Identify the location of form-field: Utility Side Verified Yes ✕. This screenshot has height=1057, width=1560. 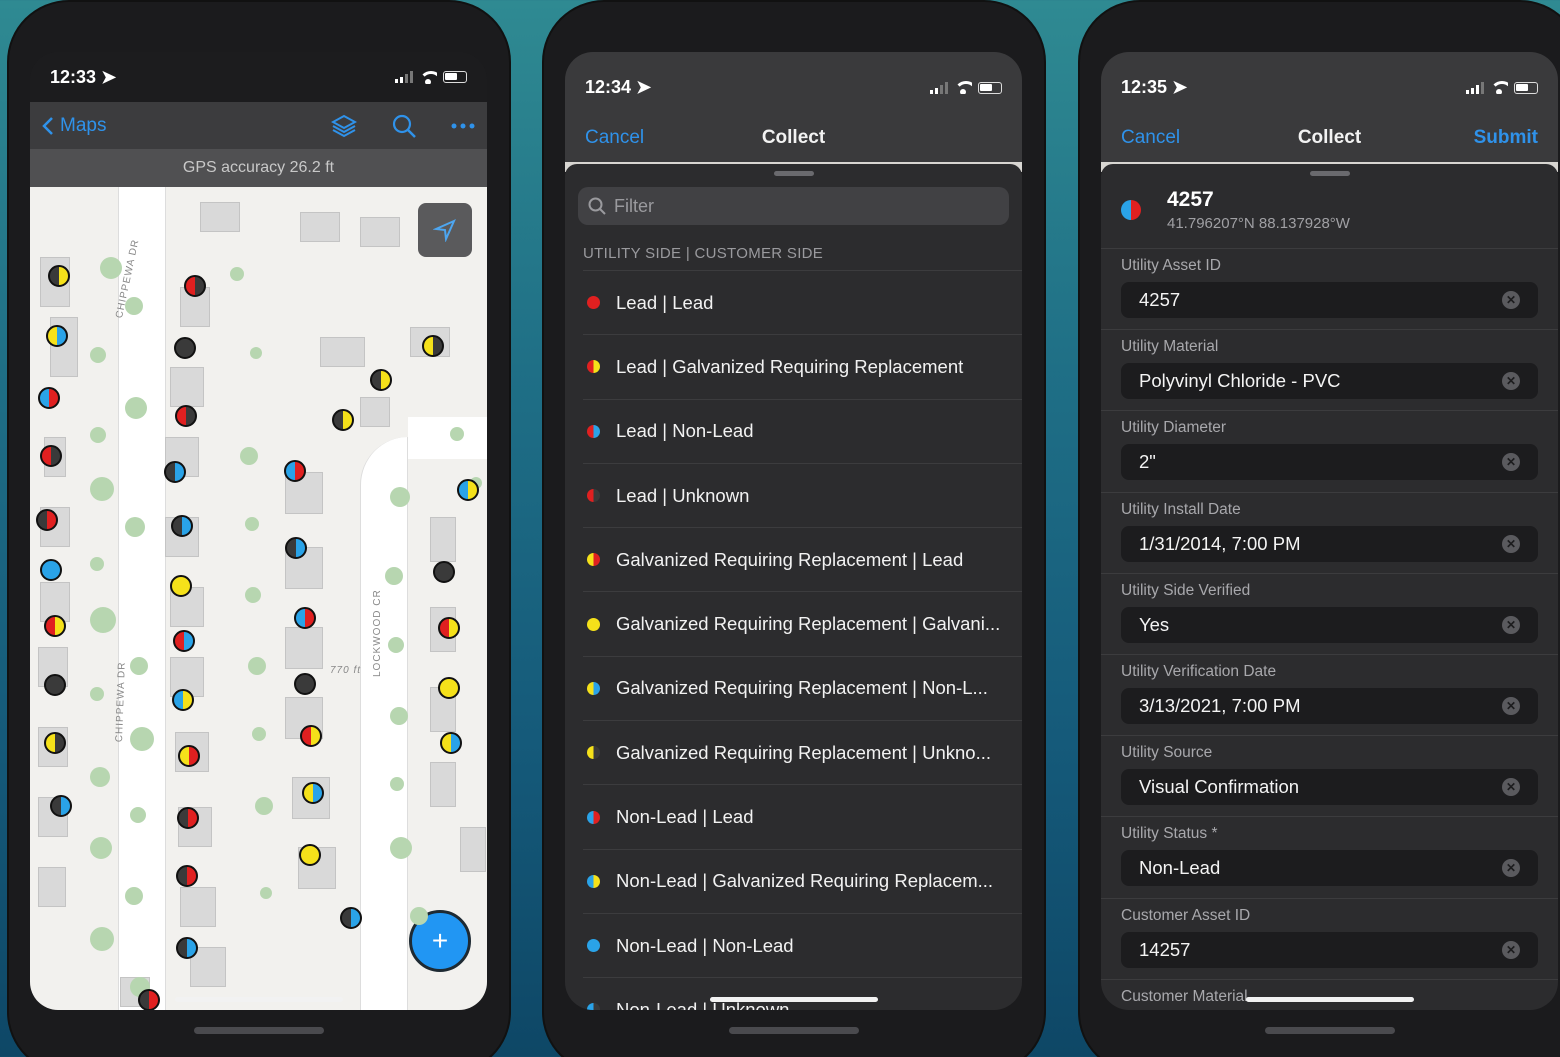
(1329, 614).